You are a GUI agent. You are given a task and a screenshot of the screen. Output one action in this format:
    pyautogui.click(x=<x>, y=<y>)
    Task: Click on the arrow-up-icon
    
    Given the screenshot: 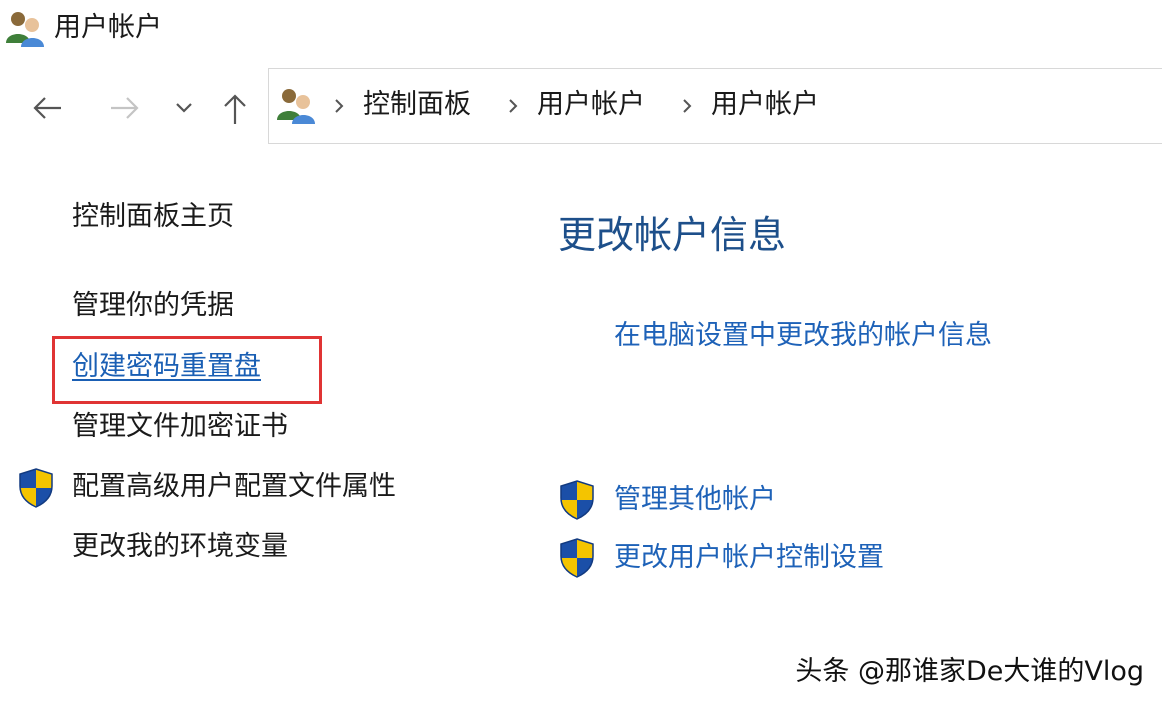 What is the action you would take?
    pyautogui.click(x=235, y=109)
    